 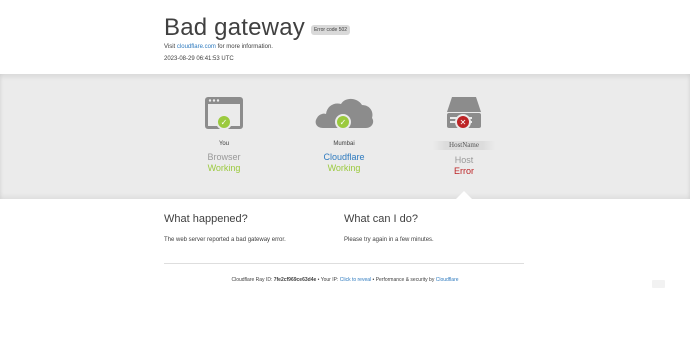 What do you see at coordinates (224, 157) in the screenshot?
I see `kind-browser: Browser` at bounding box center [224, 157].